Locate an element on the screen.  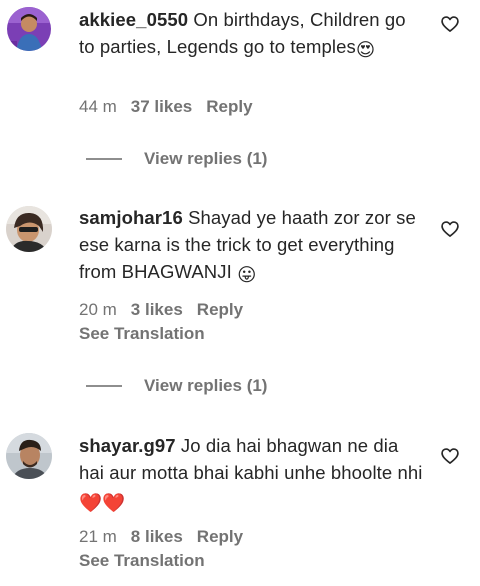
comment-likes: 37 likes is located at coordinates (161, 106).